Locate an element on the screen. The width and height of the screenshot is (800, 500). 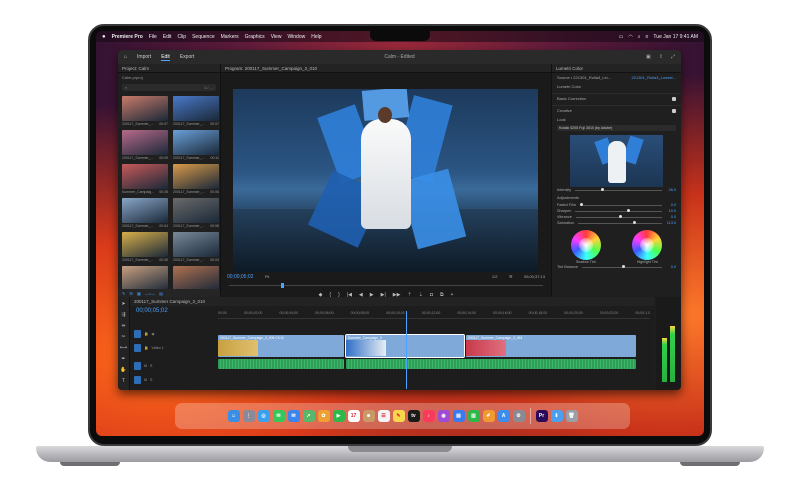
project-item: 200117_Summer_... 00:08 is located at coordinates (196, 213).